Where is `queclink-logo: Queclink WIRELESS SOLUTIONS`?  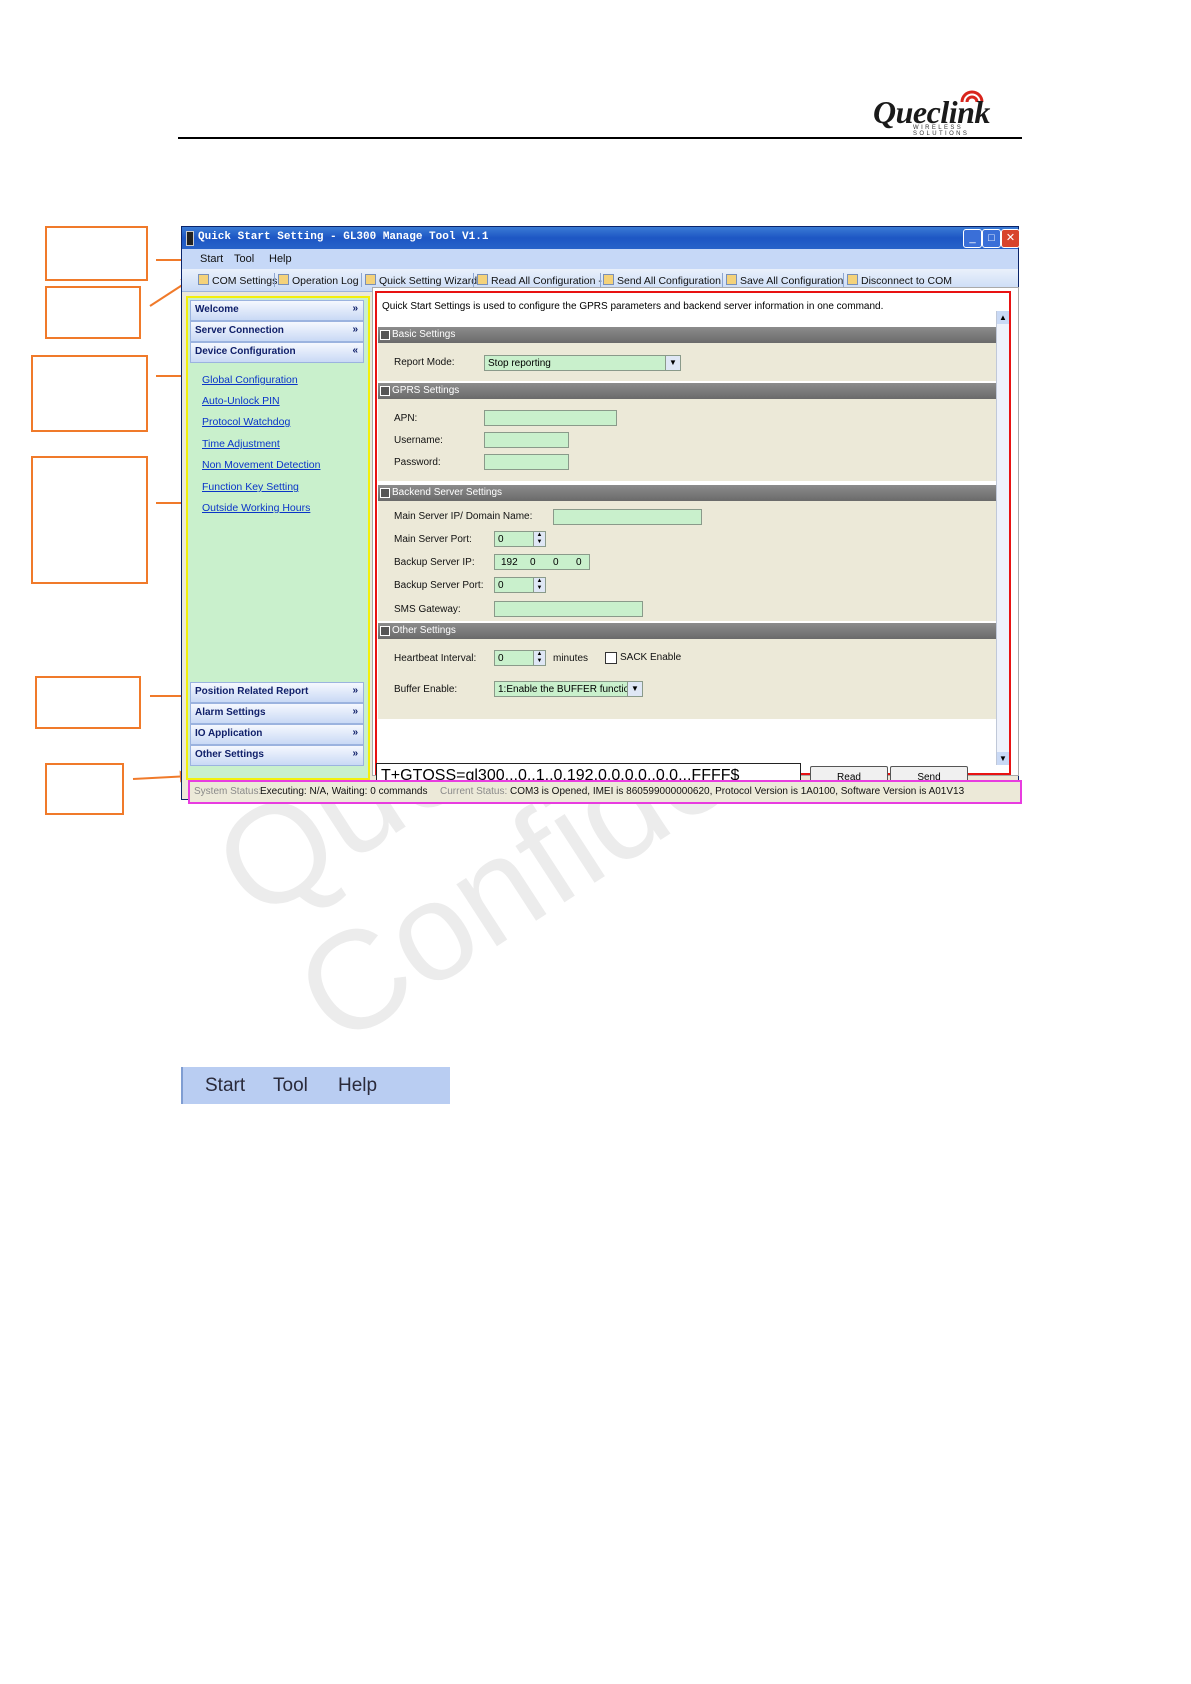 queclink-logo: Queclink WIRELESS SOLUTIONS is located at coordinates (948, 111).